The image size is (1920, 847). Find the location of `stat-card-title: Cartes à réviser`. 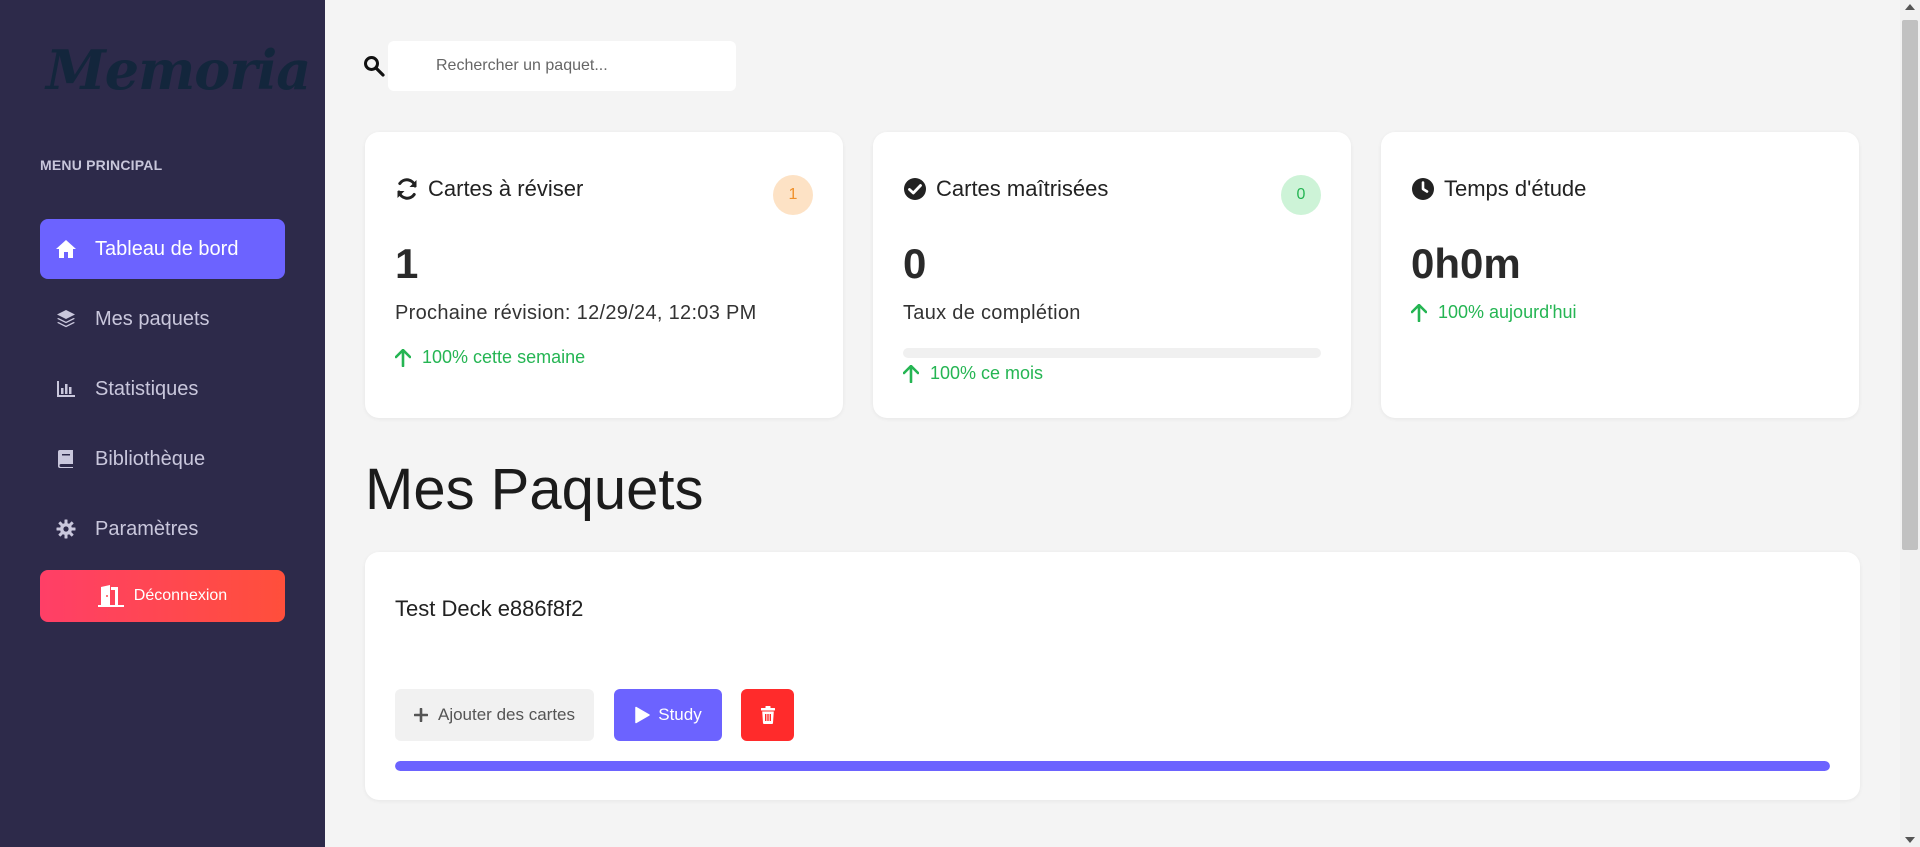

stat-card-title: Cartes à réviser is located at coordinates (506, 188).